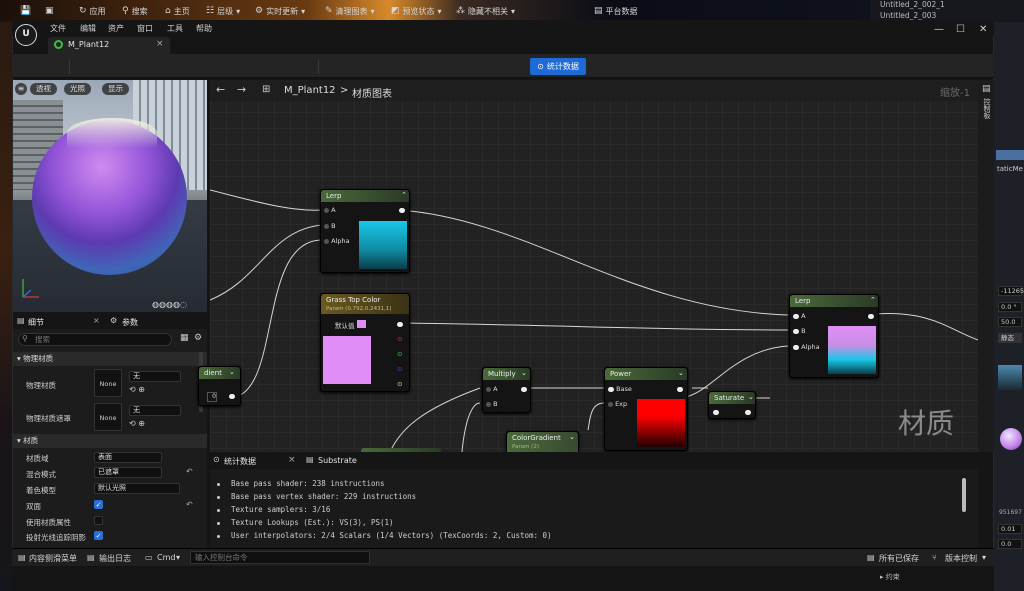 The width and height of the screenshot is (1024, 591). What do you see at coordinates (241, 89) in the screenshot?
I see `forward-arrow-icon: →` at bounding box center [241, 89].